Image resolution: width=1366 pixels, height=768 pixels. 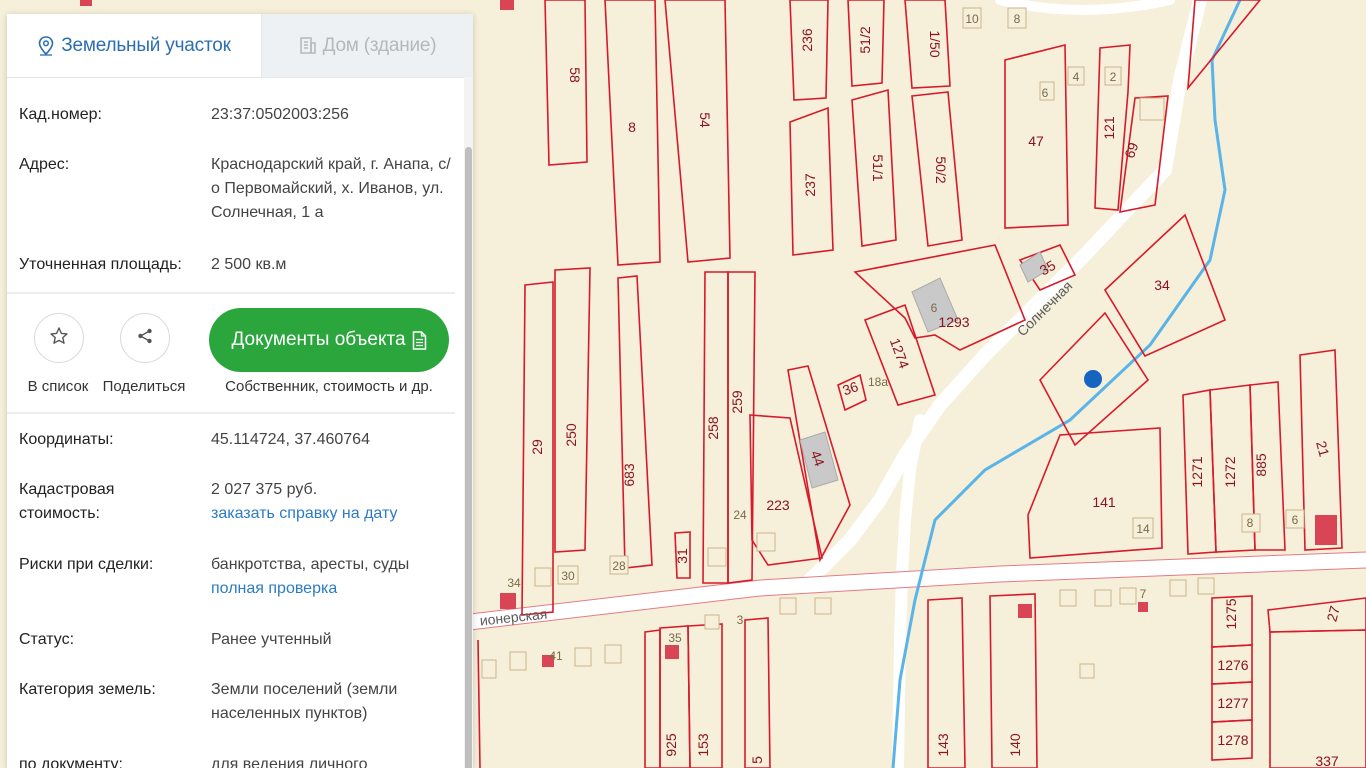 I want to click on parcel-label: 34, so click(x=1162, y=285).